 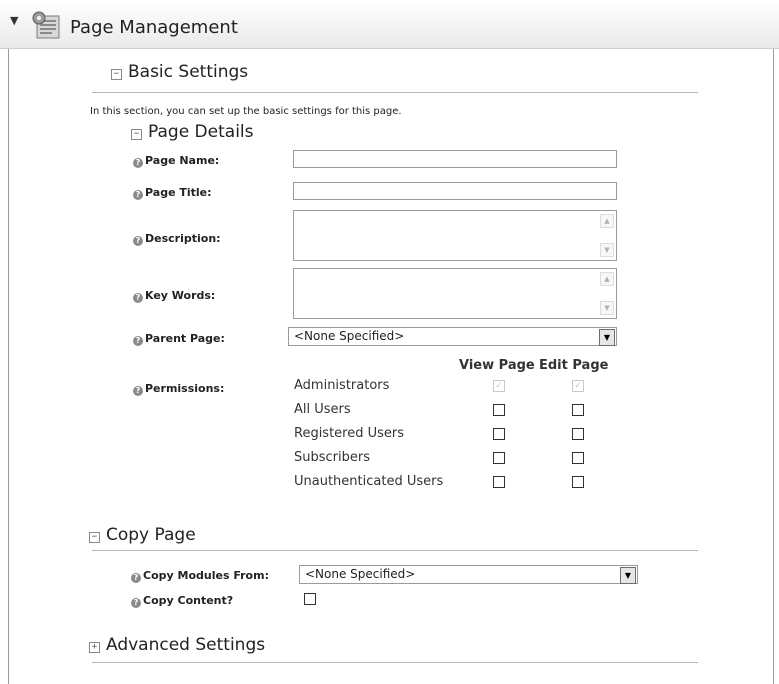 I want to click on copy-content-label: ? Copy Content?, so click(x=182, y=601).